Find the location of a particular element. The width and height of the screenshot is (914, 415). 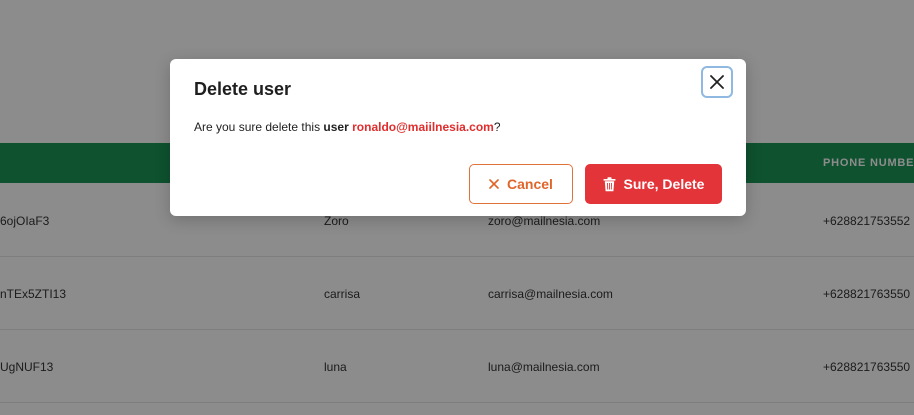

cancel-button: Cancel is located at coordinates (521, 184).